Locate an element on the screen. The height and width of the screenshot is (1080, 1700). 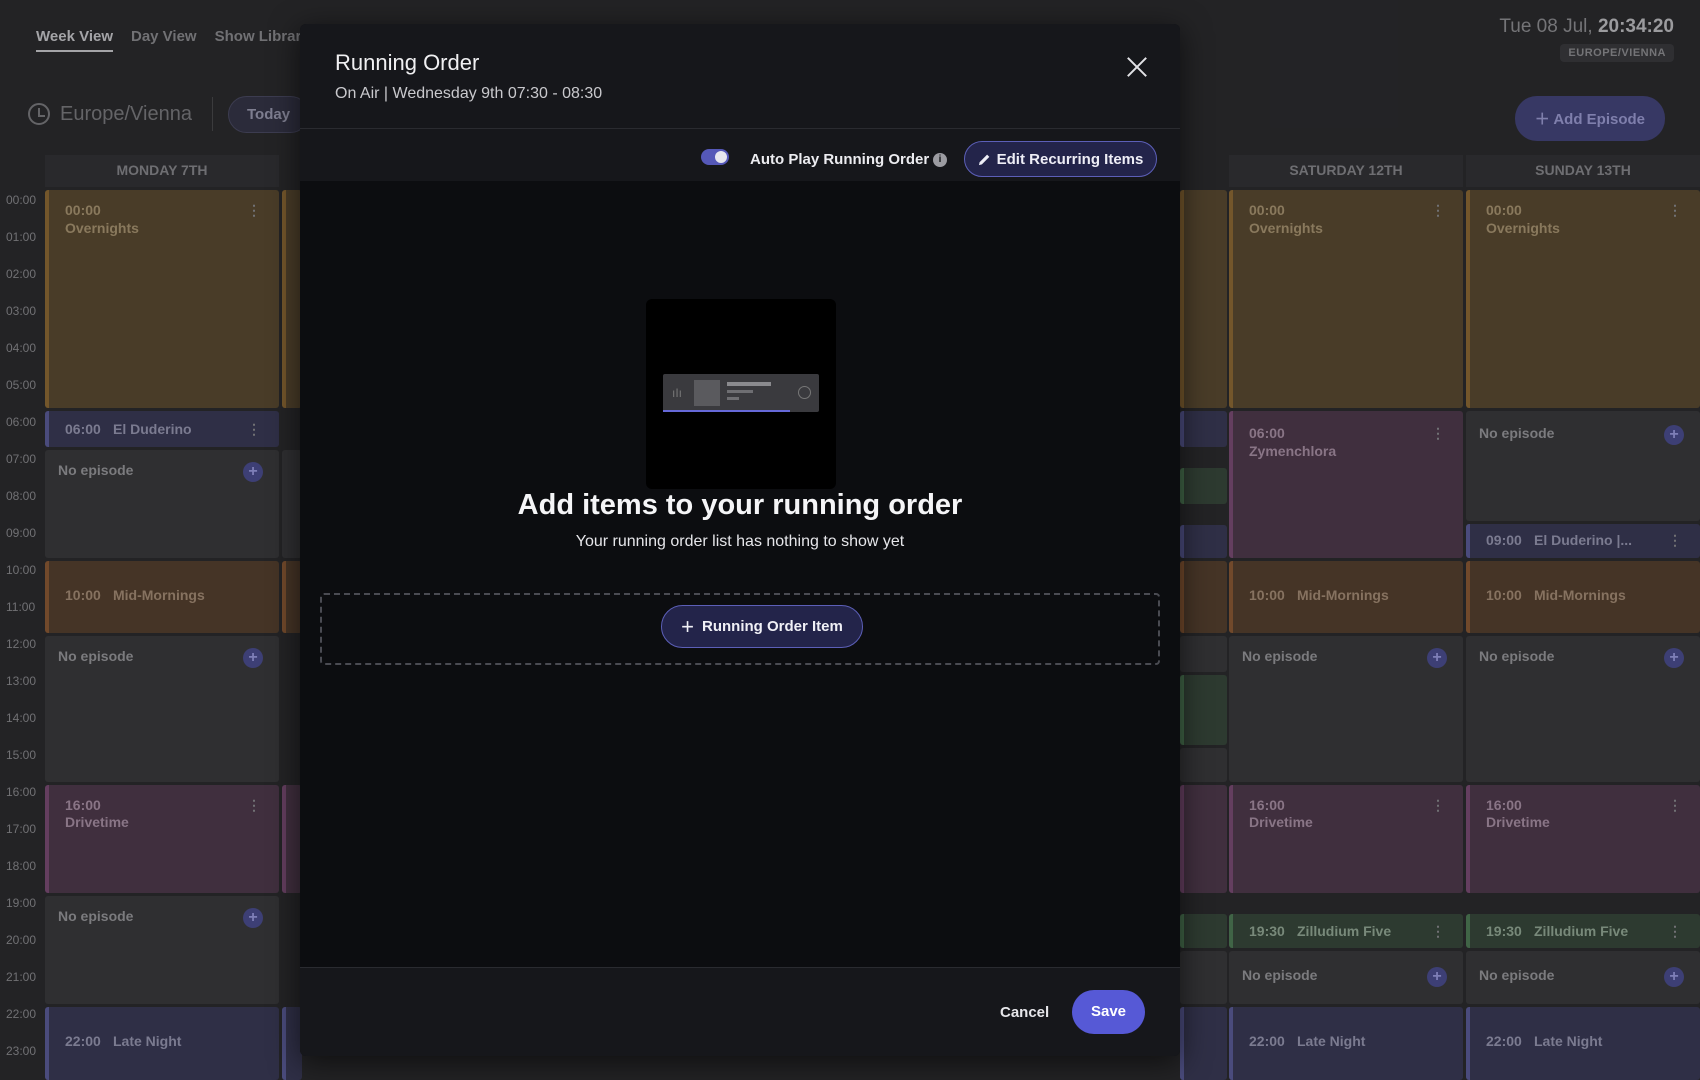
close-icon is located at coordinates (1137, 67).